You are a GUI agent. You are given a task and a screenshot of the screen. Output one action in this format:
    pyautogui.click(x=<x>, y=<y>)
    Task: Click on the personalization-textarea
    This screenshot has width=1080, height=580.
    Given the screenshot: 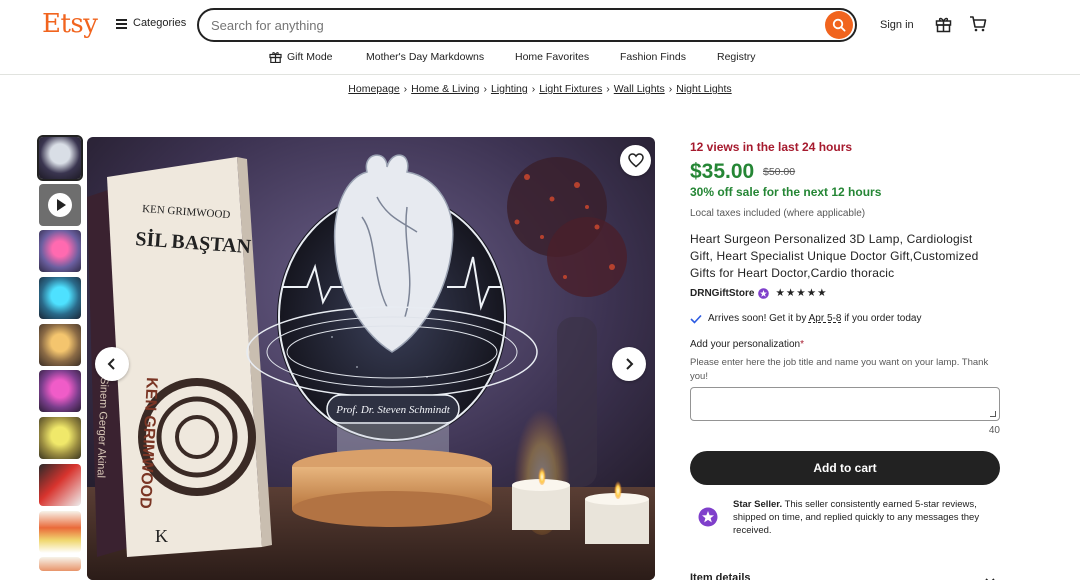 What is the action you would take?
    pyautogui.click(x=845, y=404)
    